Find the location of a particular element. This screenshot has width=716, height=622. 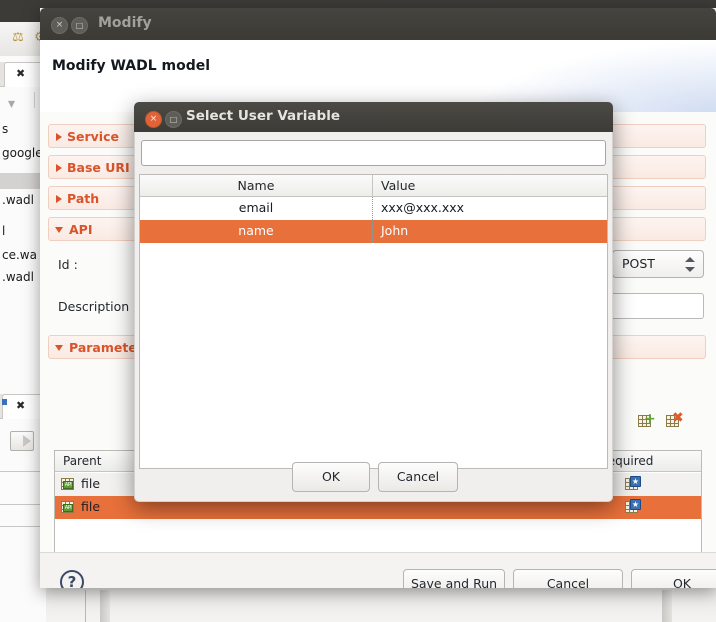

table-row: name John is located at coordinates (373, 231).